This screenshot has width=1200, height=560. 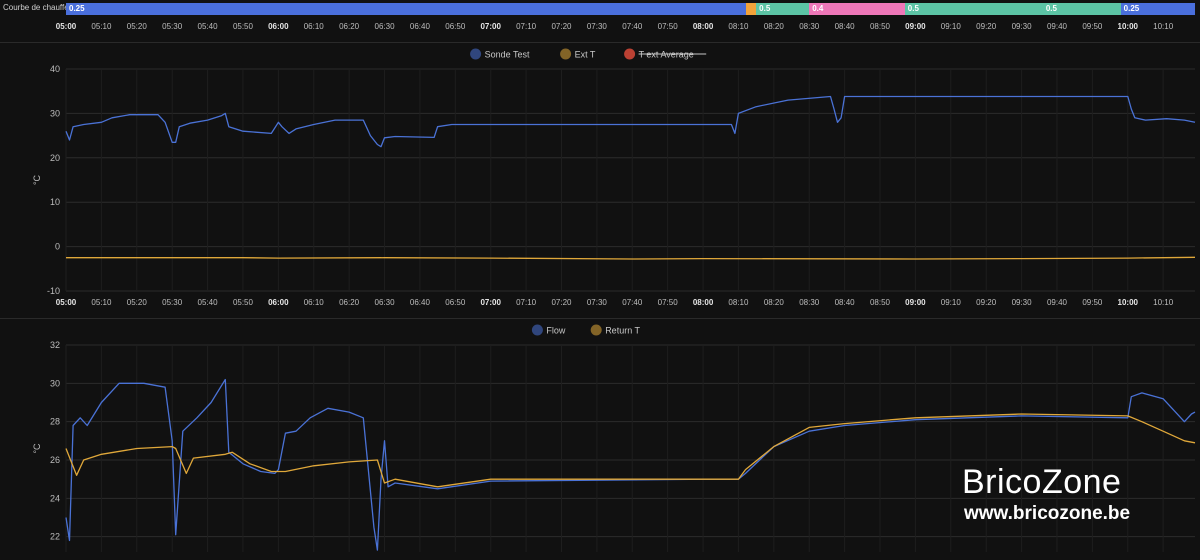 I want to click on x-tick-label: 06:10, so click(x=314, y=302).